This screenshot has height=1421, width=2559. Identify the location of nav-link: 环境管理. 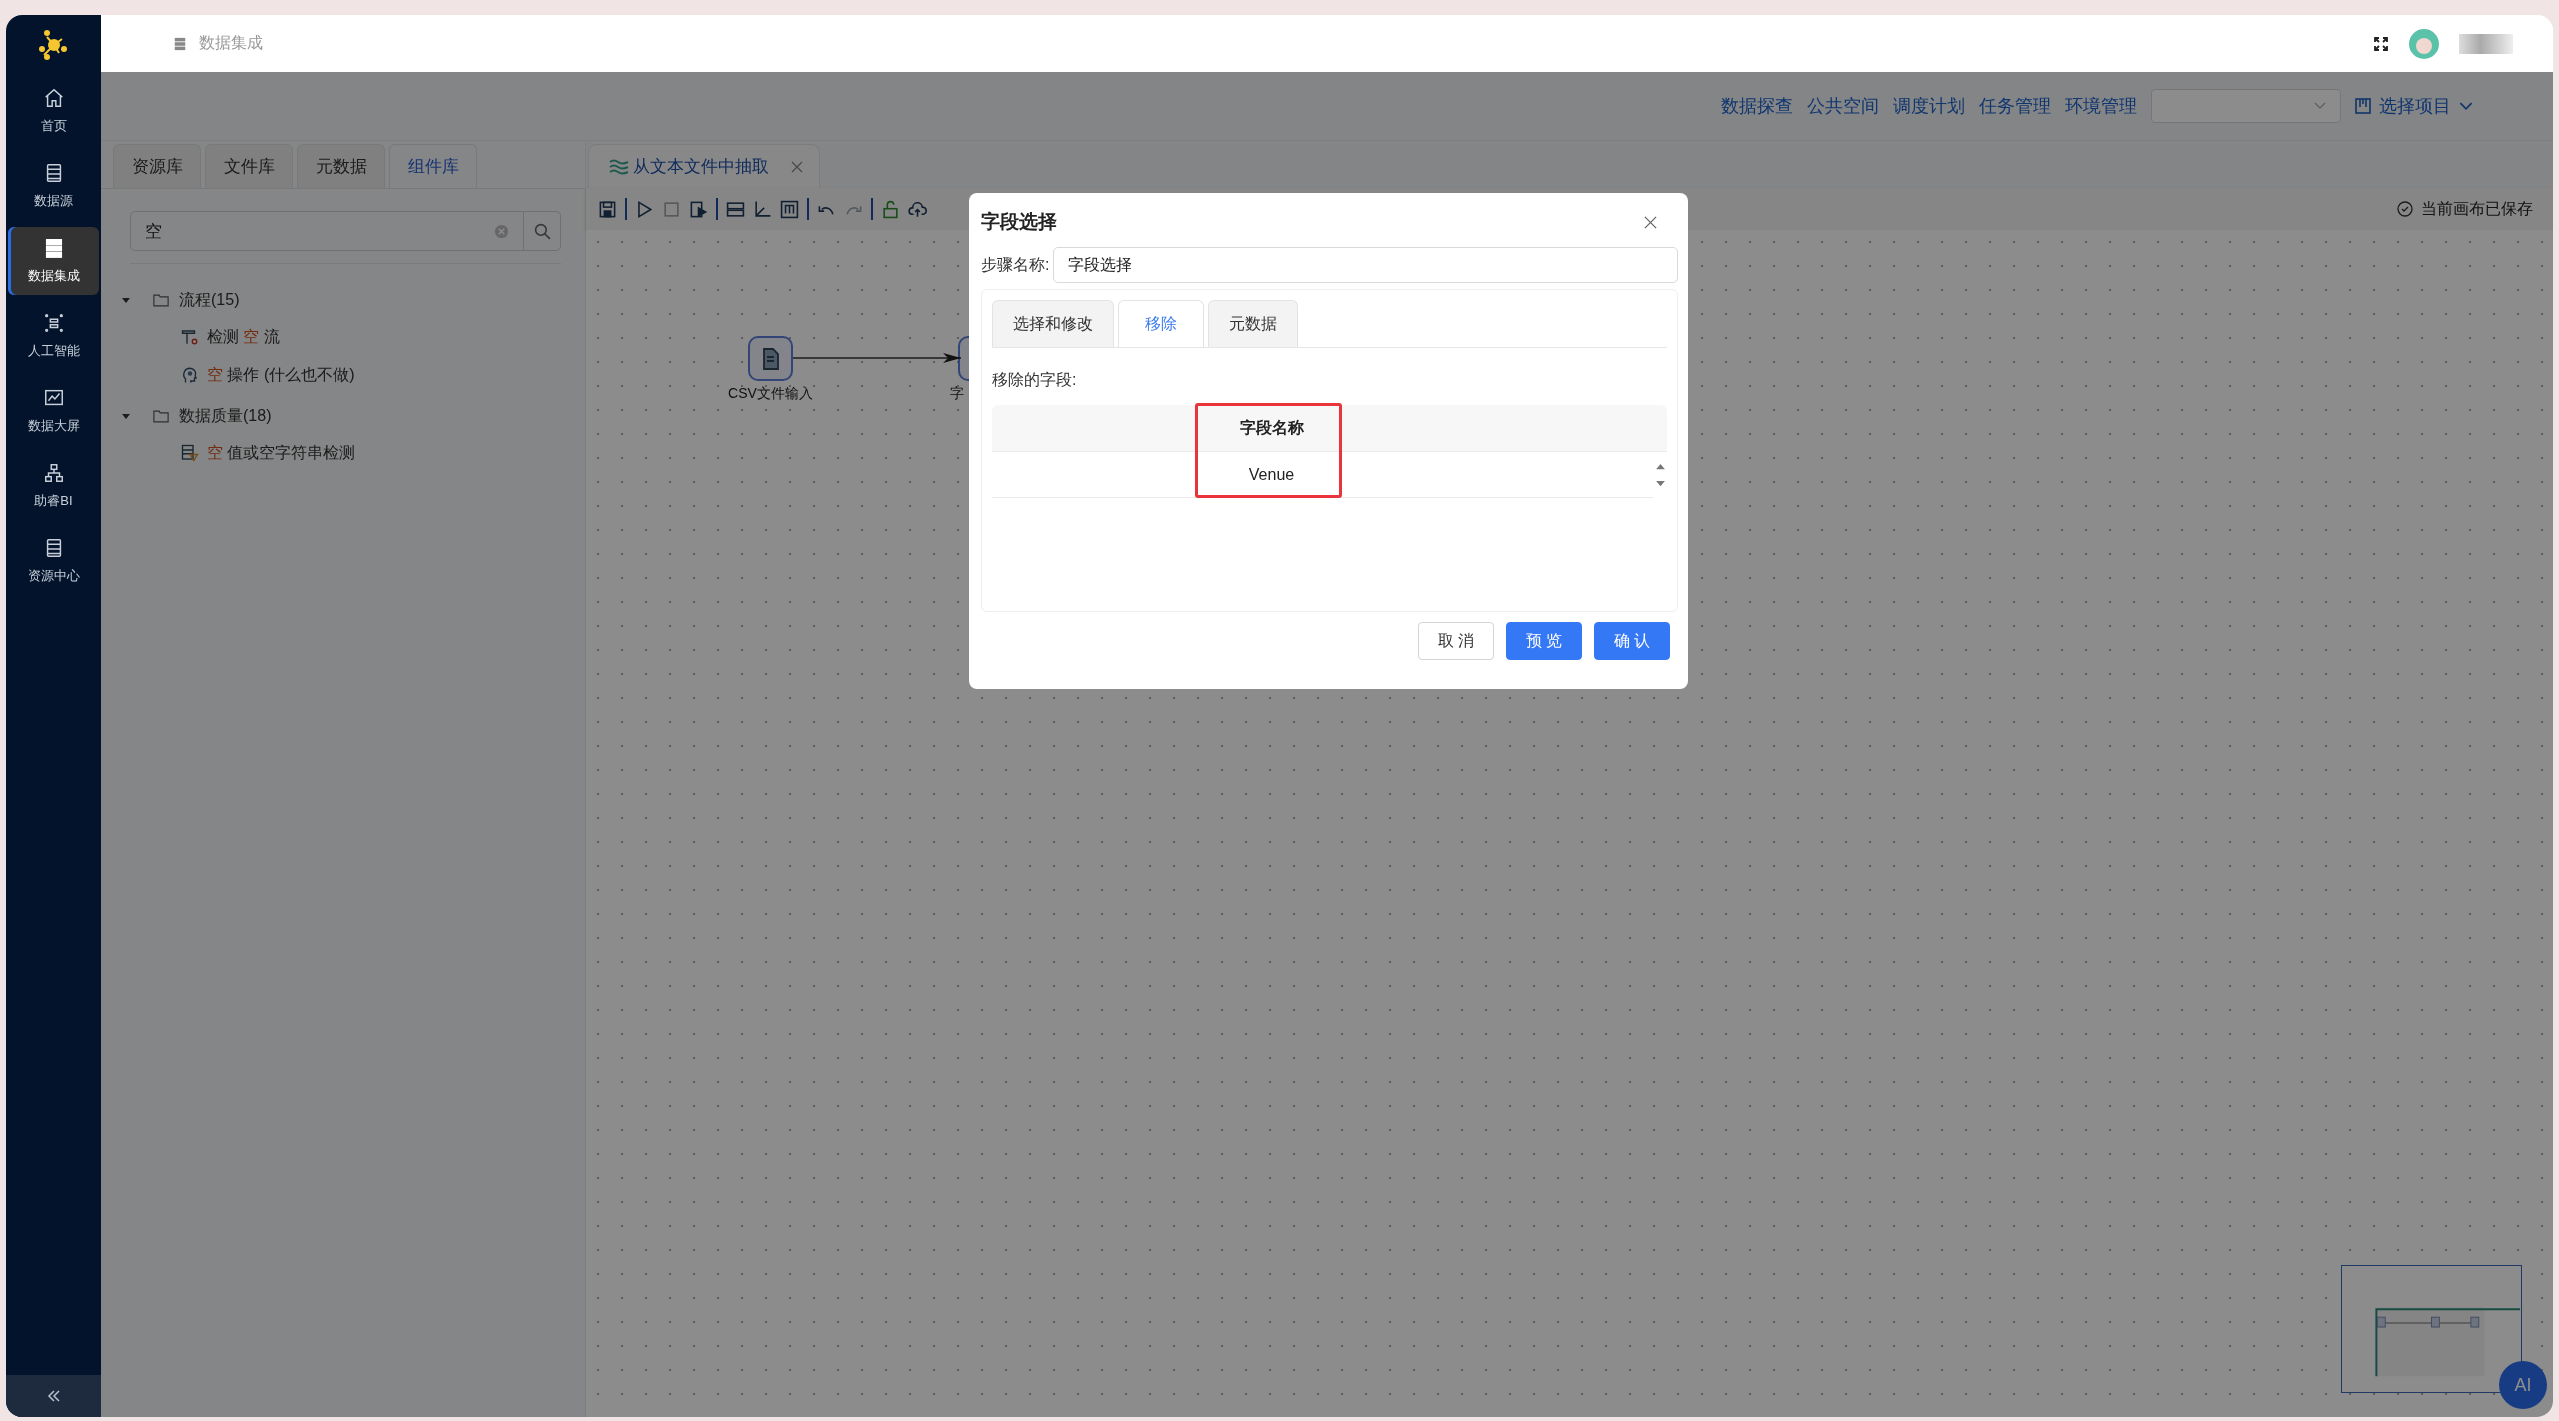
(2101, 106).